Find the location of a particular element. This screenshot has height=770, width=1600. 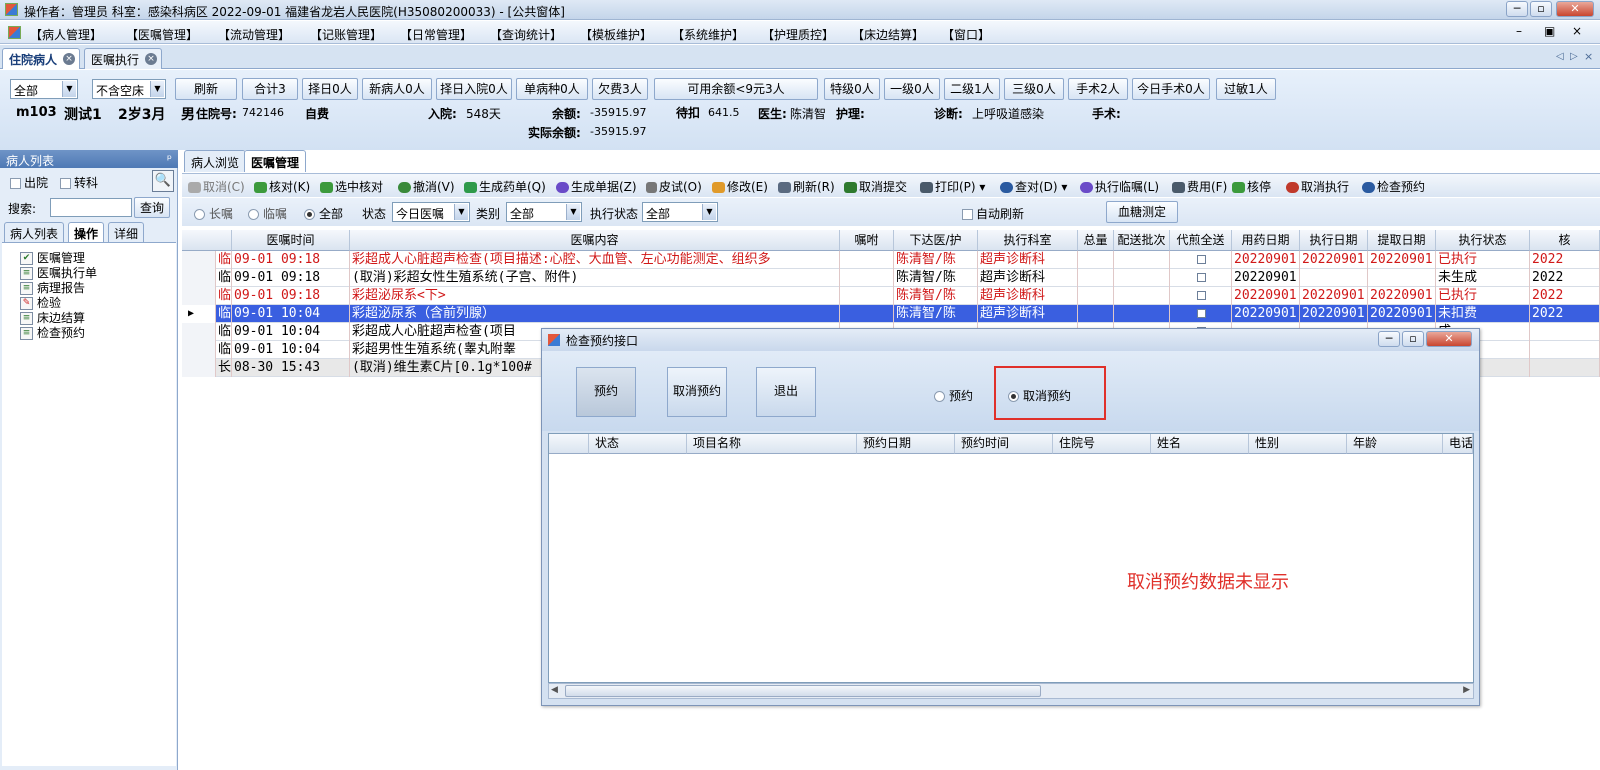

minimize-button: ─ is located at coordinates (1517, 9).